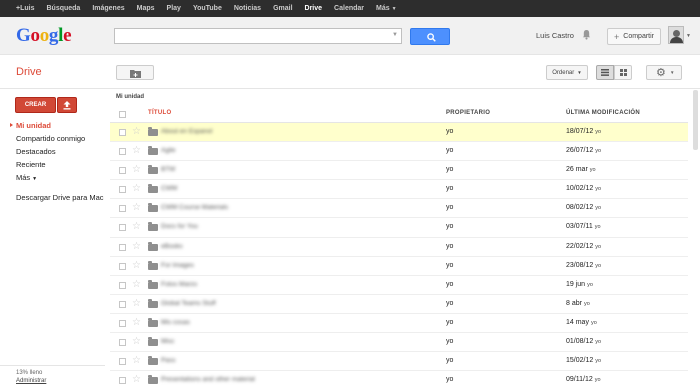  What do you see at coordinates (399, 285) in the screenshot?
I see `table-row: ☆ Fotos Marzo yo 19 jun yo` at bounding box center [399, 285].